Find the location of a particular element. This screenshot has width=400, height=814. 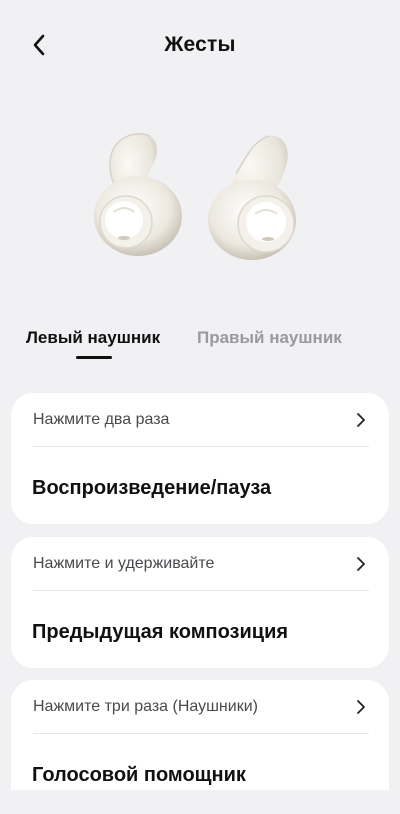

bottom-edge is located at coordinates (200, 802).